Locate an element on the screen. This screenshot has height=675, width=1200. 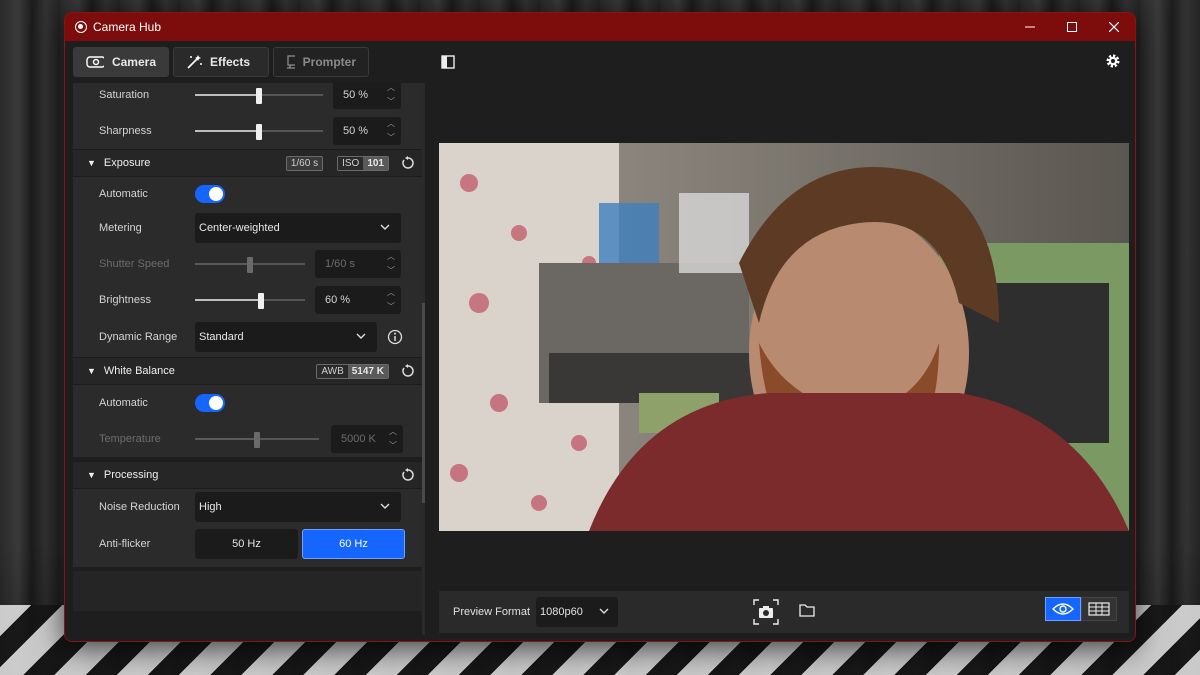
exposure-automatic-label: Automatic is located at coordinates (123, 194).